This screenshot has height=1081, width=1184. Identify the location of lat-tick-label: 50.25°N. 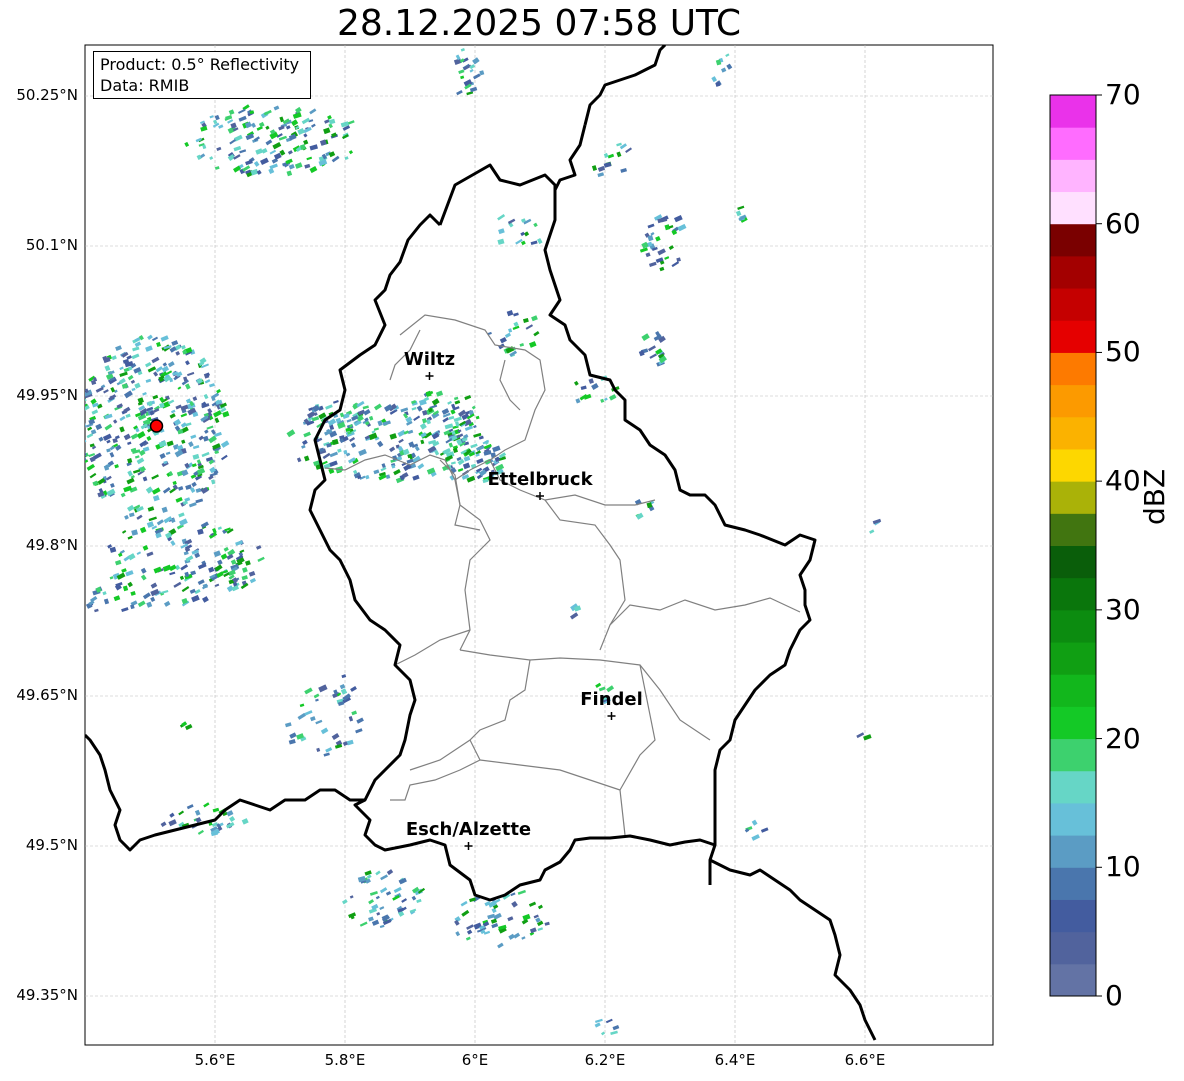
(47, 95).